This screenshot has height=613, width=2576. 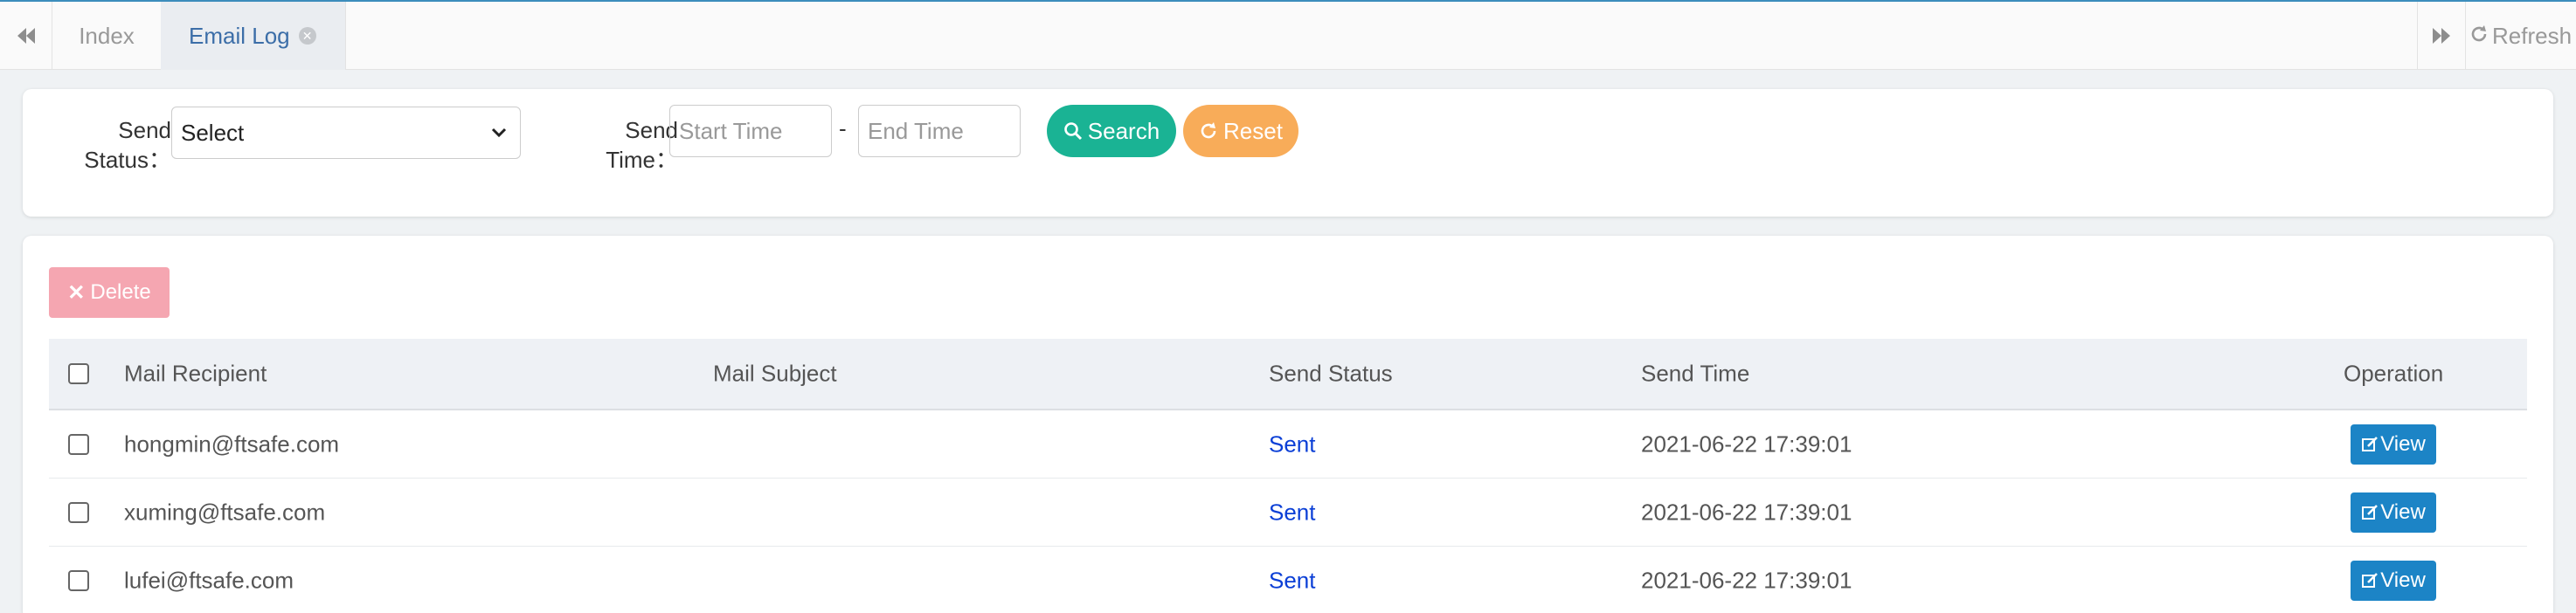 What do you see at coordinates (232, 444) in the screenshot?
I see `recipient-cell: hongmin@ftsafe.com` at bounding box center [232, 444].